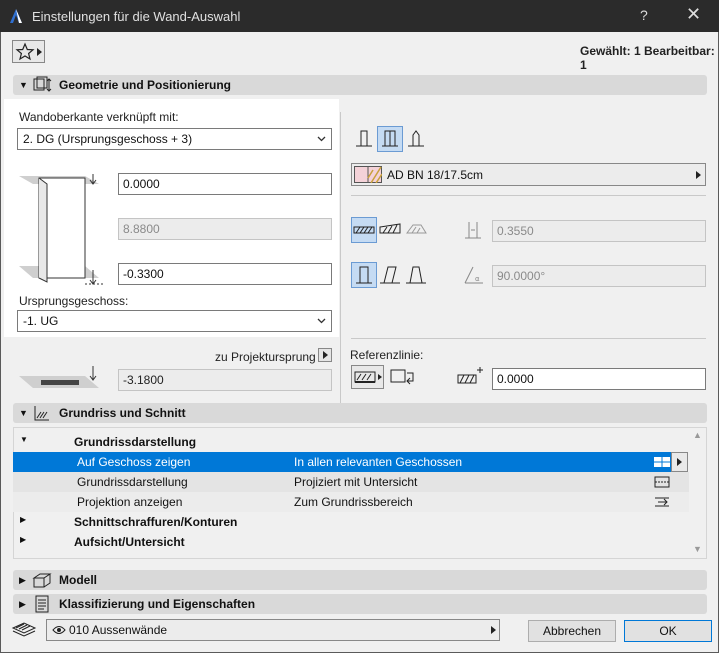 The image size is (719, 653). I want to click on reference-line-flip-button, so click(403, 377).